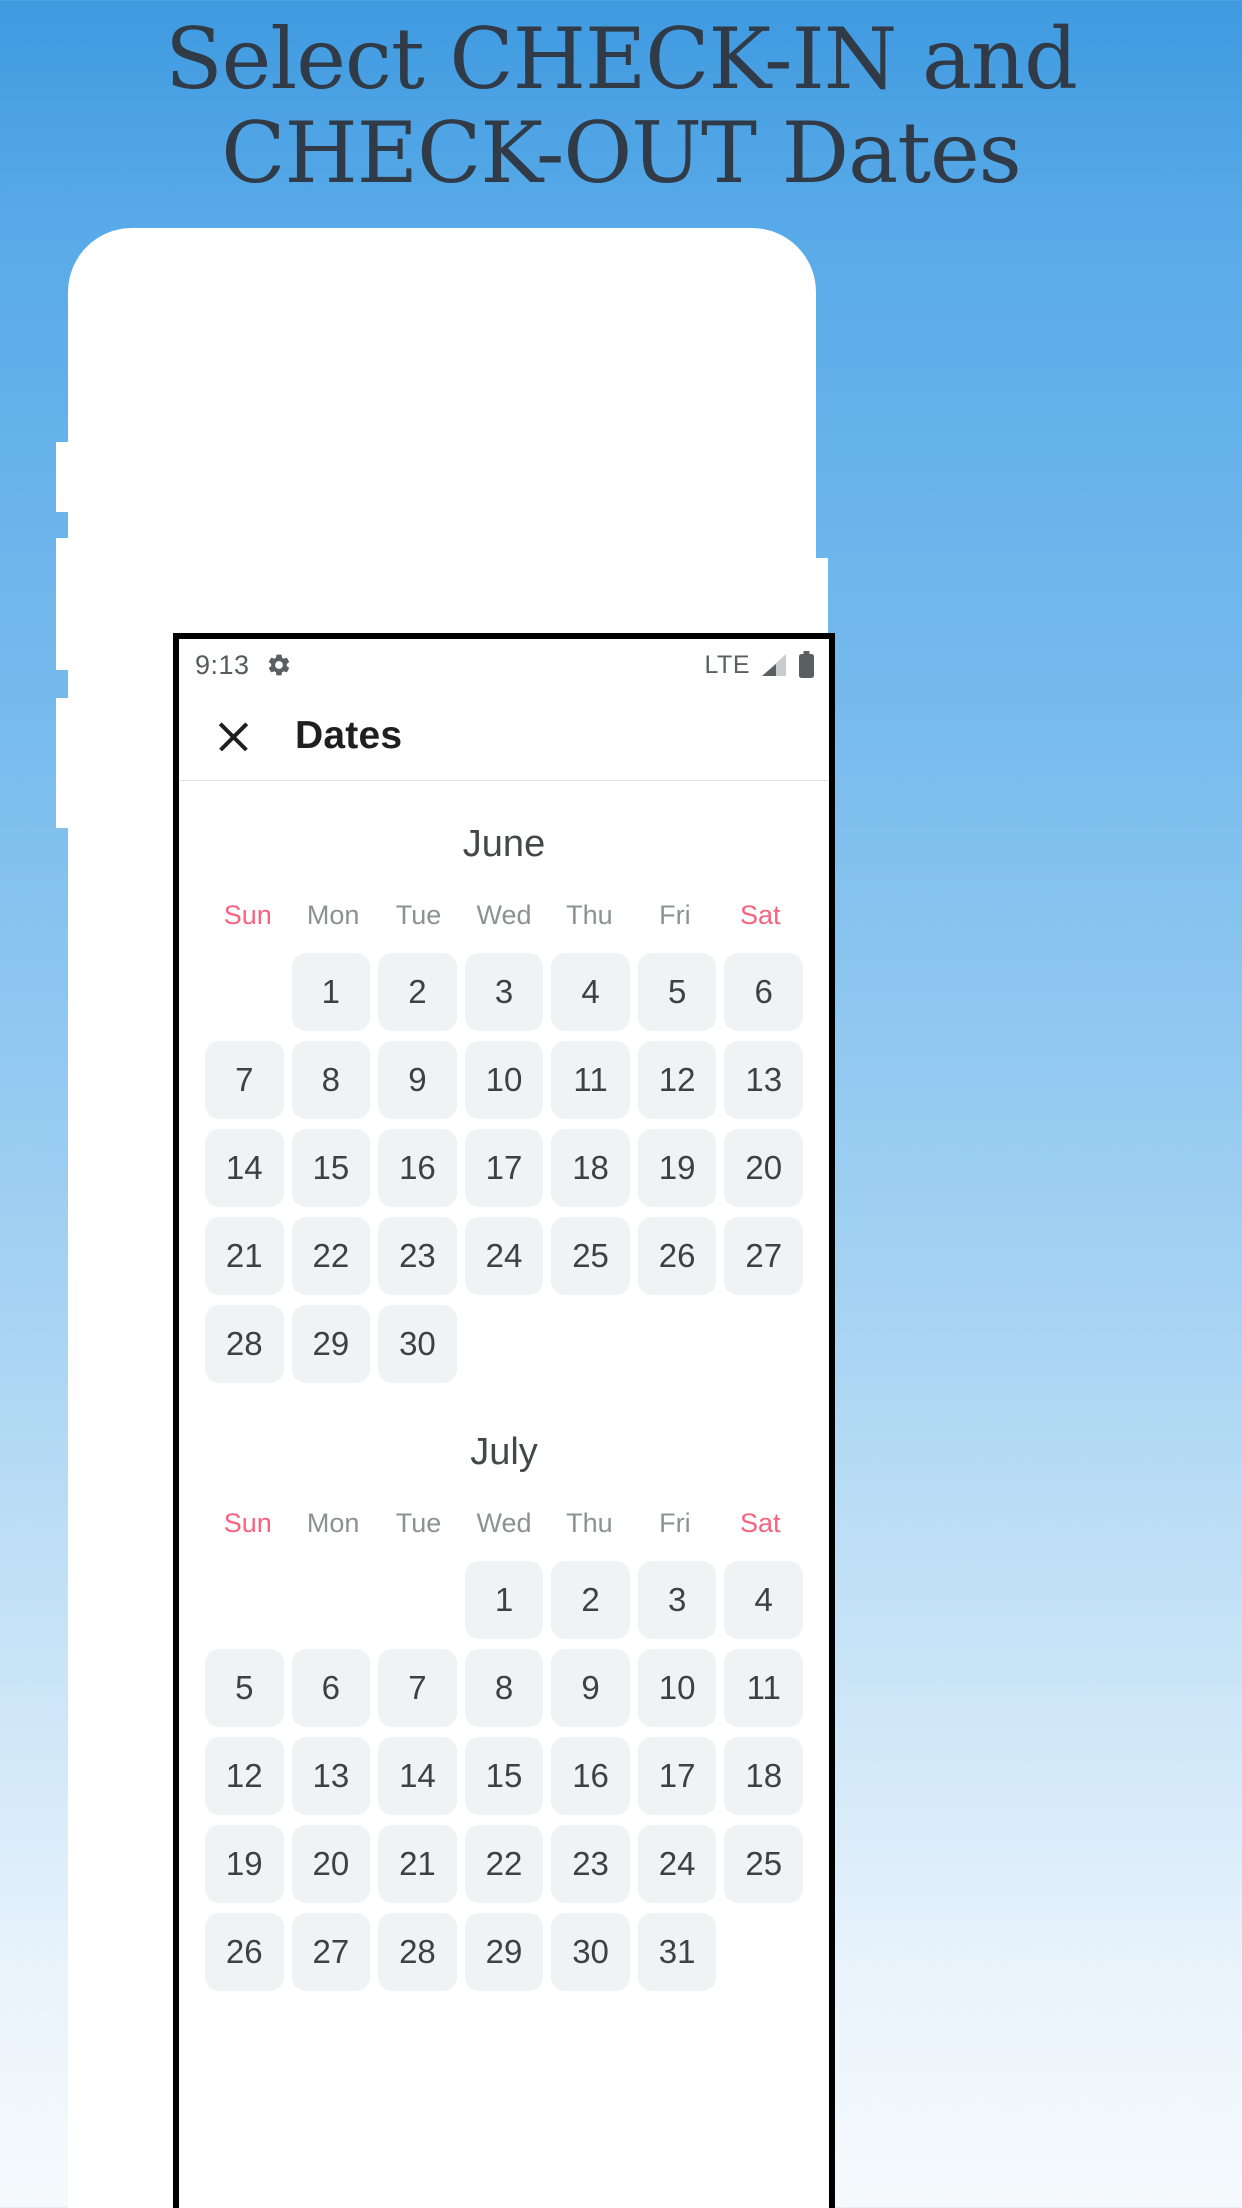 Image resolution: width=1242 pixels, height=2208 pixels. What do you see at coordinates (279, 665) in the screenshot?
I see `gear-icon` at bounding box center [279, 665].